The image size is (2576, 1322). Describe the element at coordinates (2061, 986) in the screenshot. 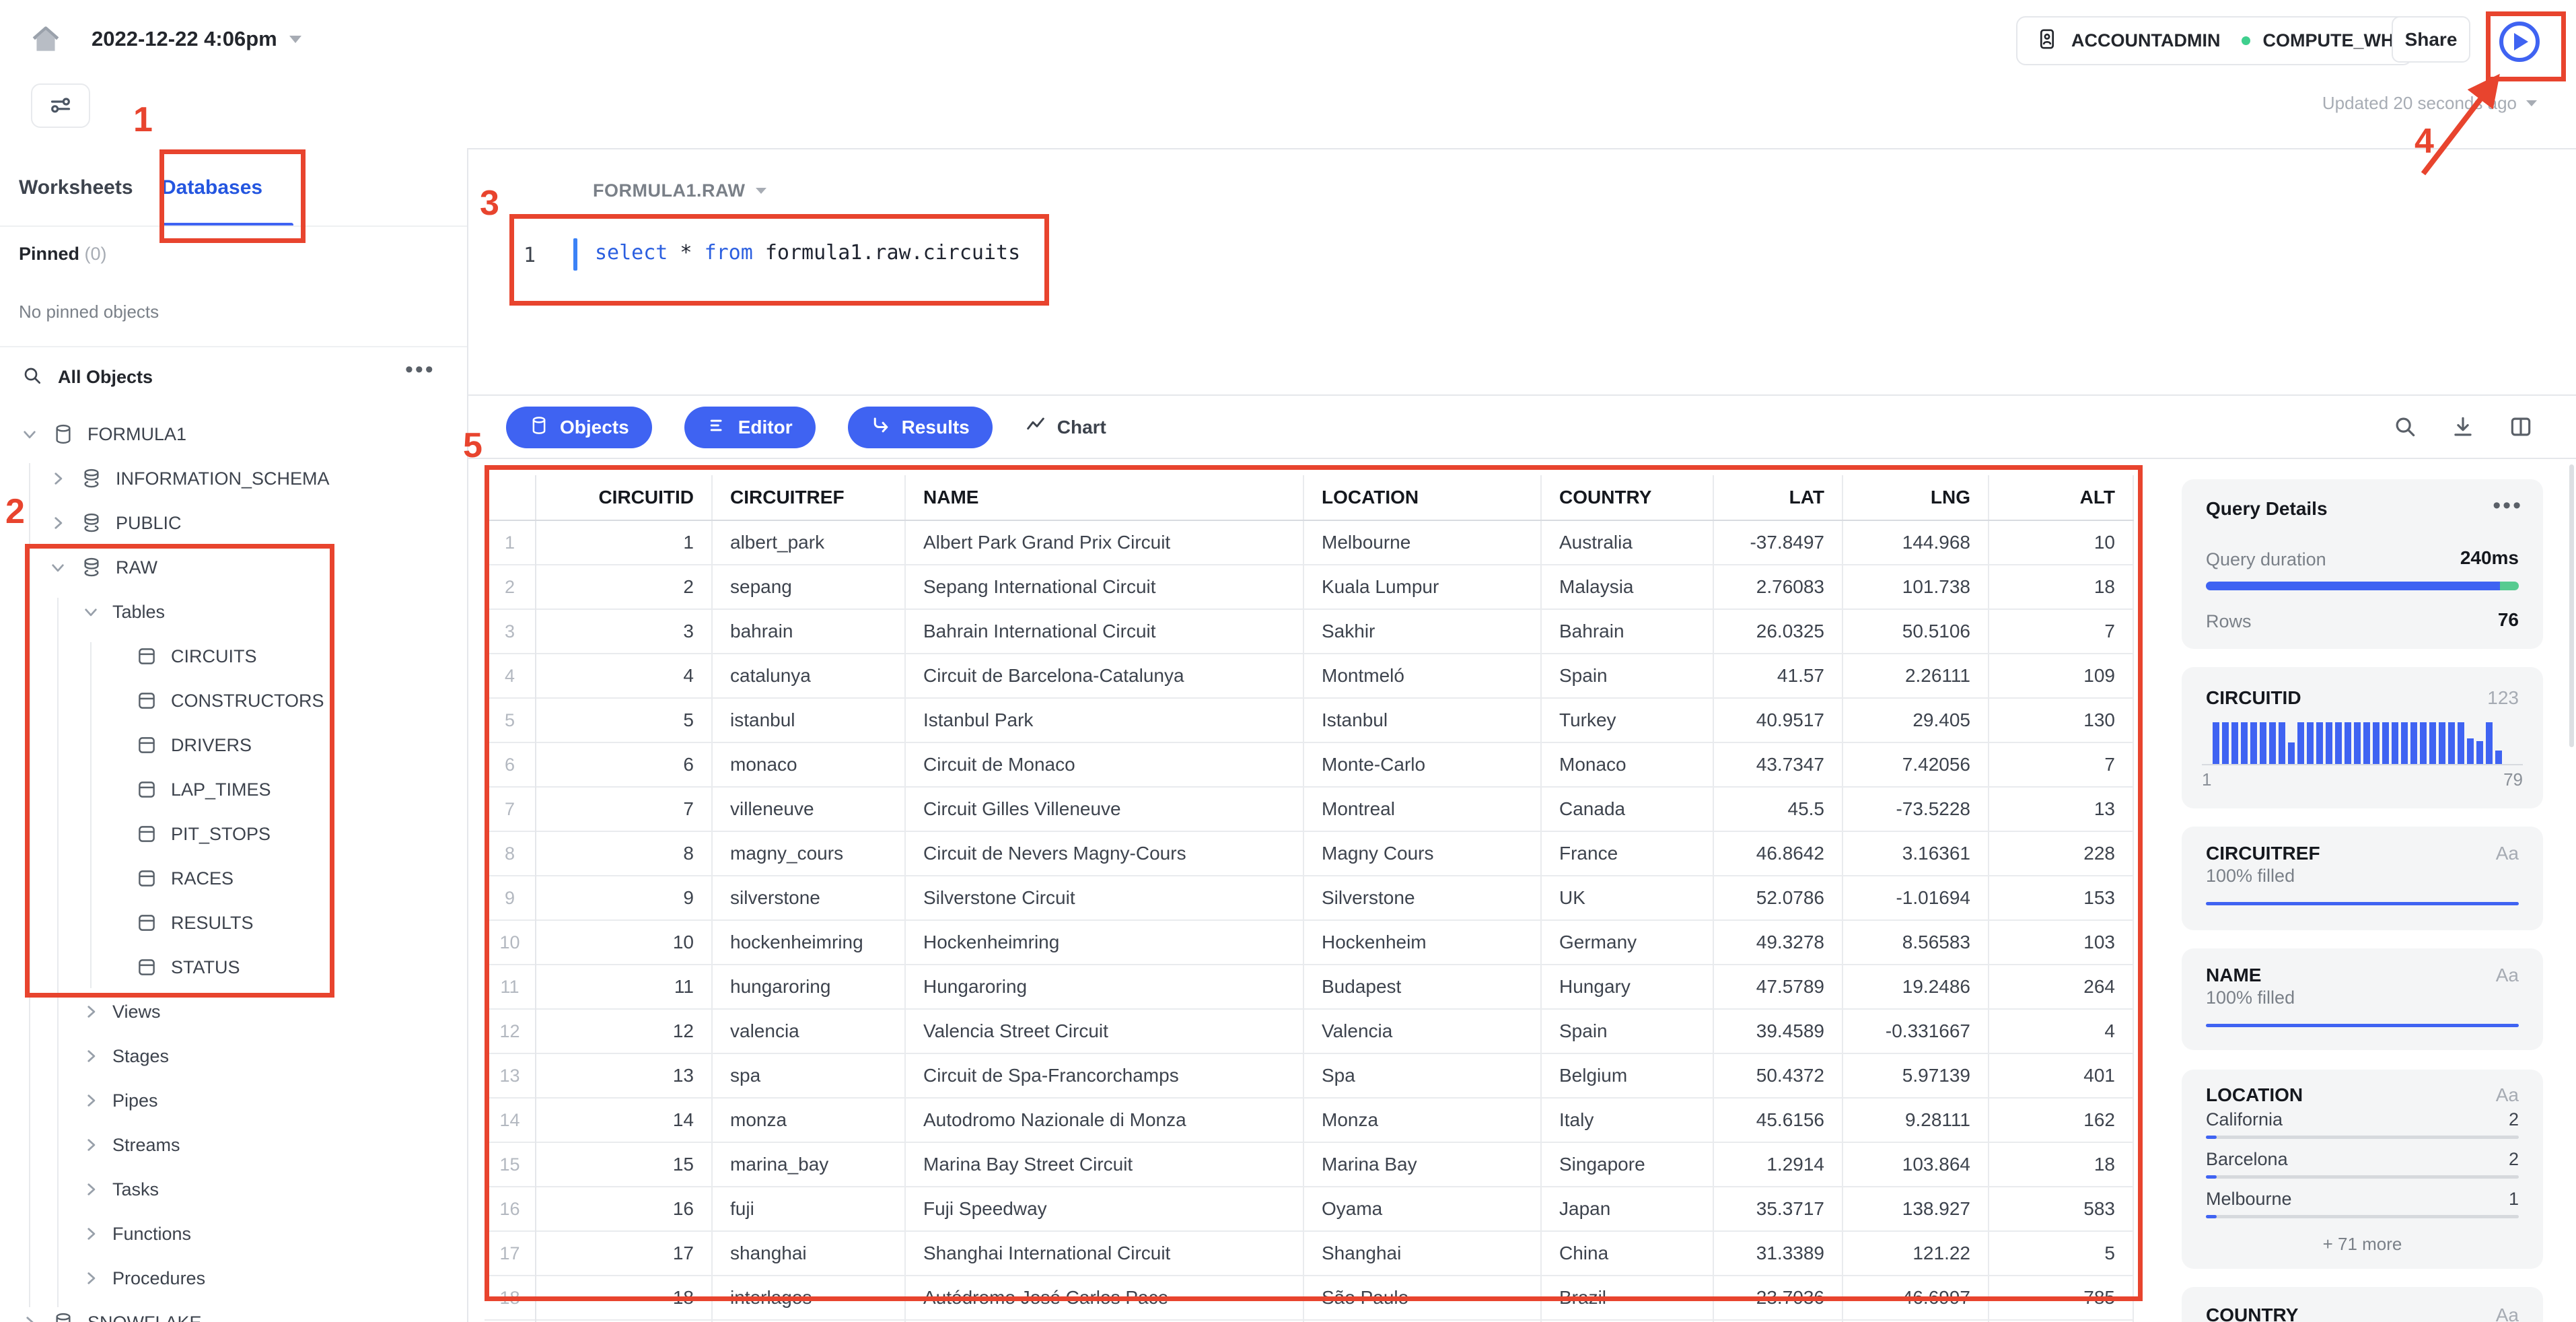

I see `cell-alt: 264` at that location.